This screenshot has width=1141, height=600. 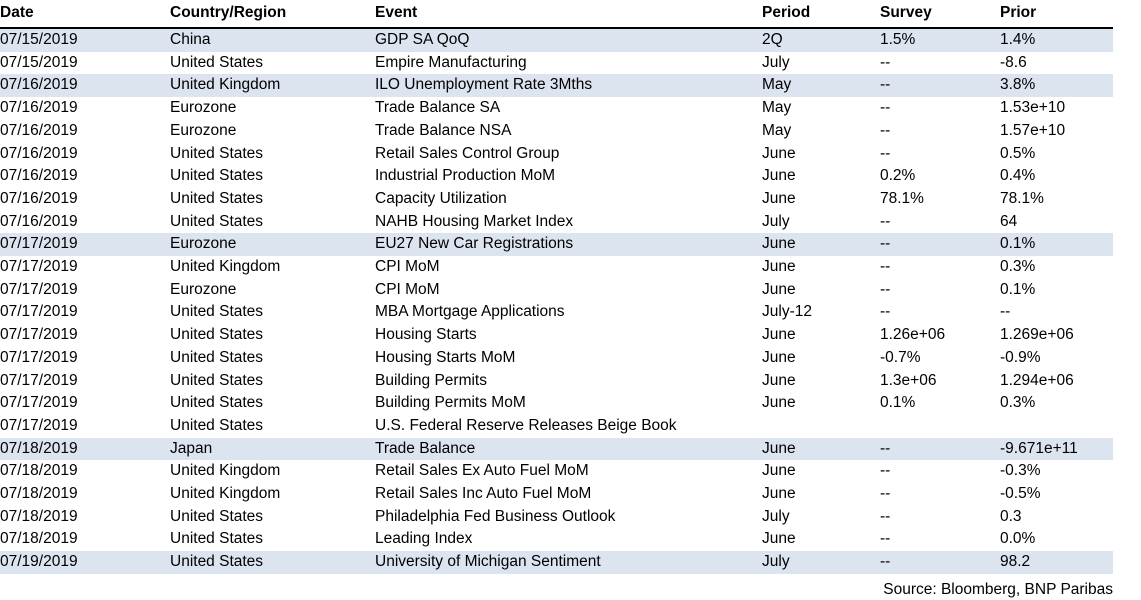 What do you see at coordinates (1056, 86) in the screenshot?
I see `cell-prior: 3.8%` at bounding box center [1056, 86].